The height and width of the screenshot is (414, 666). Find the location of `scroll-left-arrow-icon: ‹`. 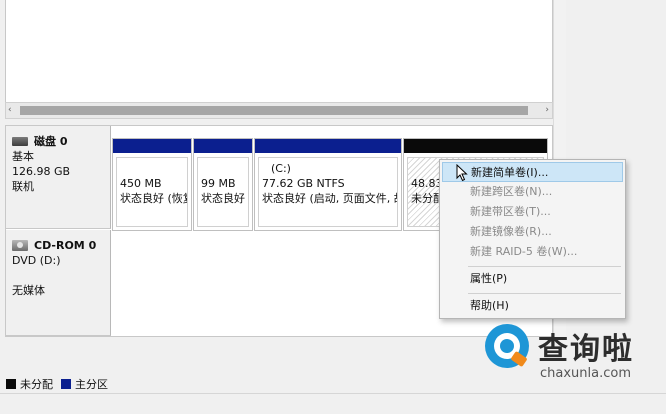

scroll-left-arrow-icon: ‹ is located at coordinates (10, 110).